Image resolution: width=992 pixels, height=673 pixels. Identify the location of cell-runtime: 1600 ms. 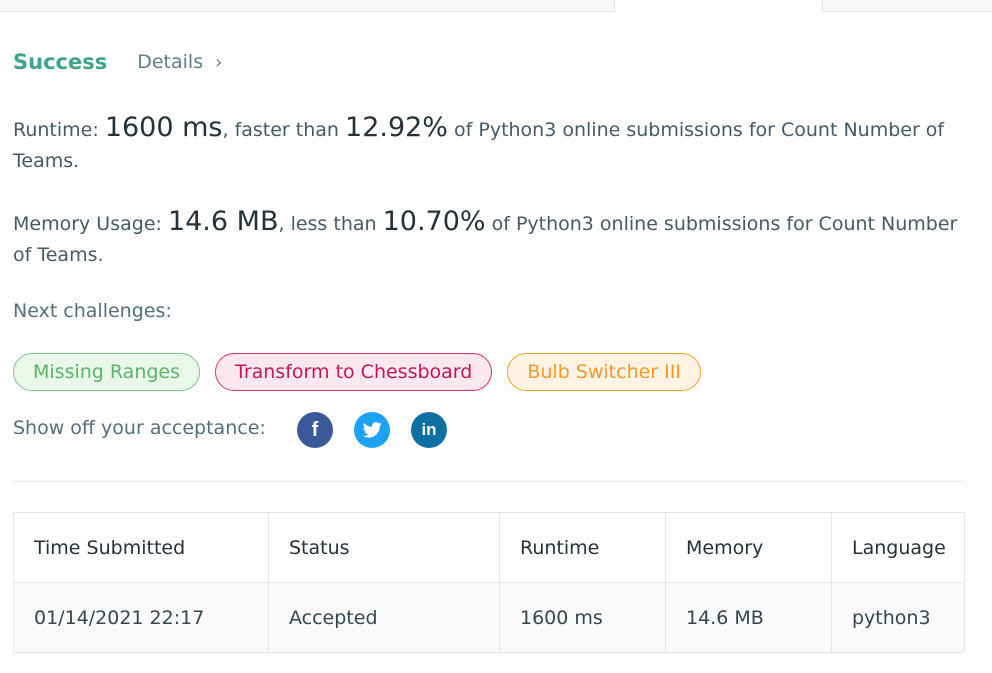
(582, 617).